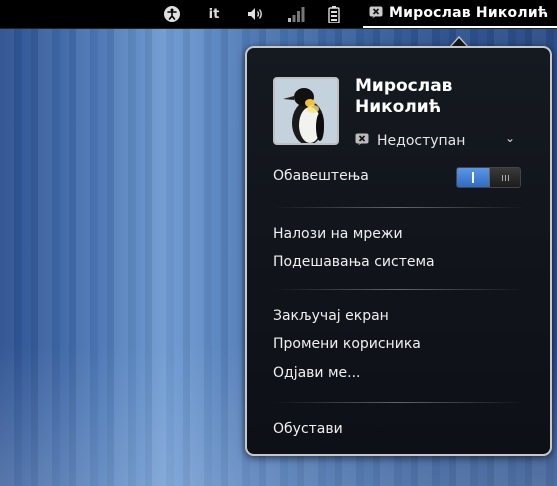 The width and height of the screenshot is (557, 486). What do you see at coordinates (347, 344) in the screenshot?
I see `menu-item-switch-user: Промени корисника` at bounding box center [347, 344].